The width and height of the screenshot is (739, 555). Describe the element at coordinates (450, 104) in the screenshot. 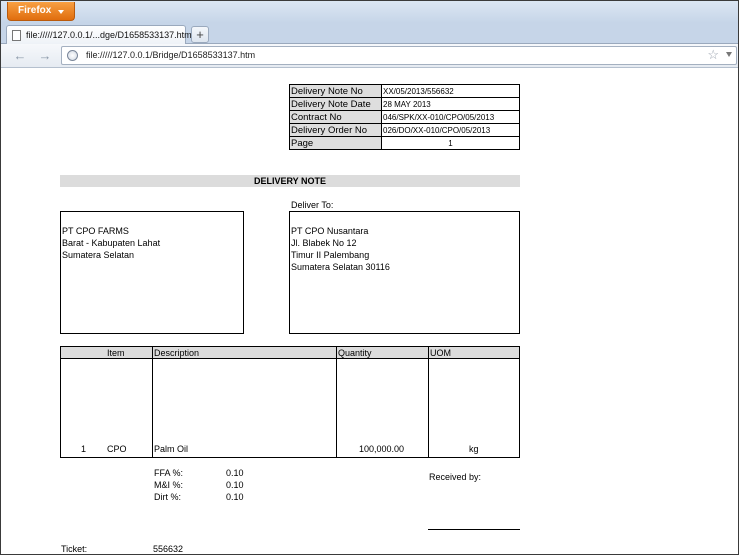

I see `info-value: 28 MAY 2013` at that location.